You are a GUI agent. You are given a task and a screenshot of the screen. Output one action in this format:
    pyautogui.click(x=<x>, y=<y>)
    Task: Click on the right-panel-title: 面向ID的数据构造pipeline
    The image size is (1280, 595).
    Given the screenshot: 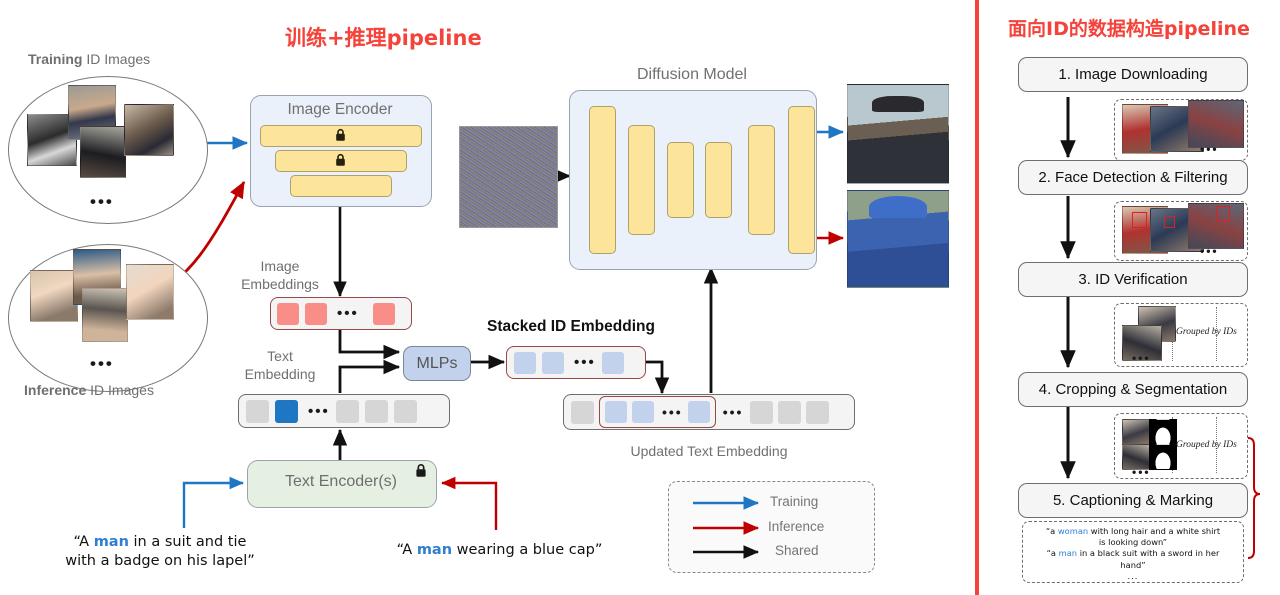 What is the action you would take?
    pyautogui.click(x=1129, y=29)
    